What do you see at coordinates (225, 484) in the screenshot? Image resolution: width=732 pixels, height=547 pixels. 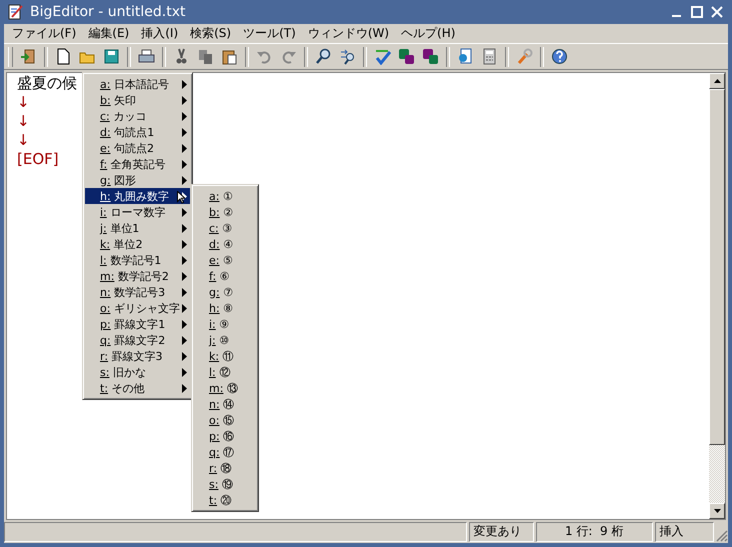 I see `menu-item: s: ⑲` at bounding box center [225, 484].